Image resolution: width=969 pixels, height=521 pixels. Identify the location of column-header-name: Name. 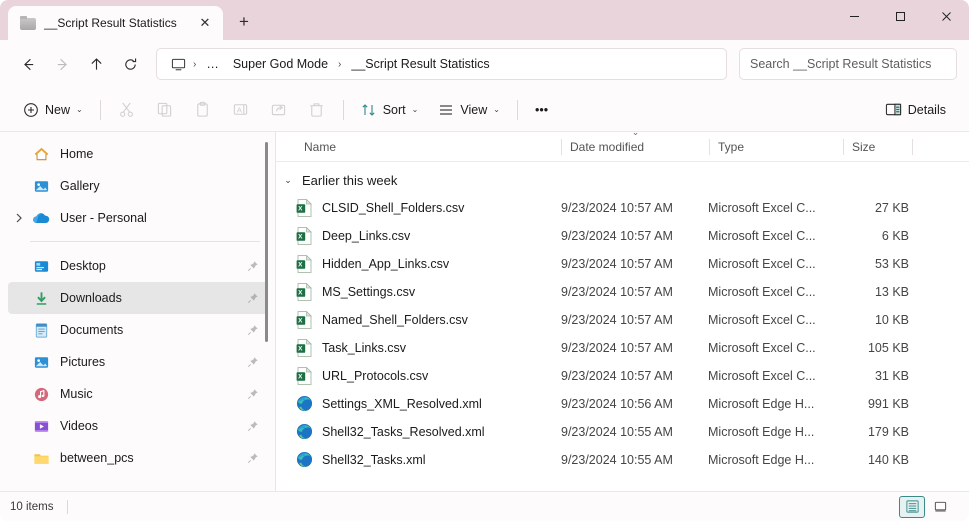
(428, 147).